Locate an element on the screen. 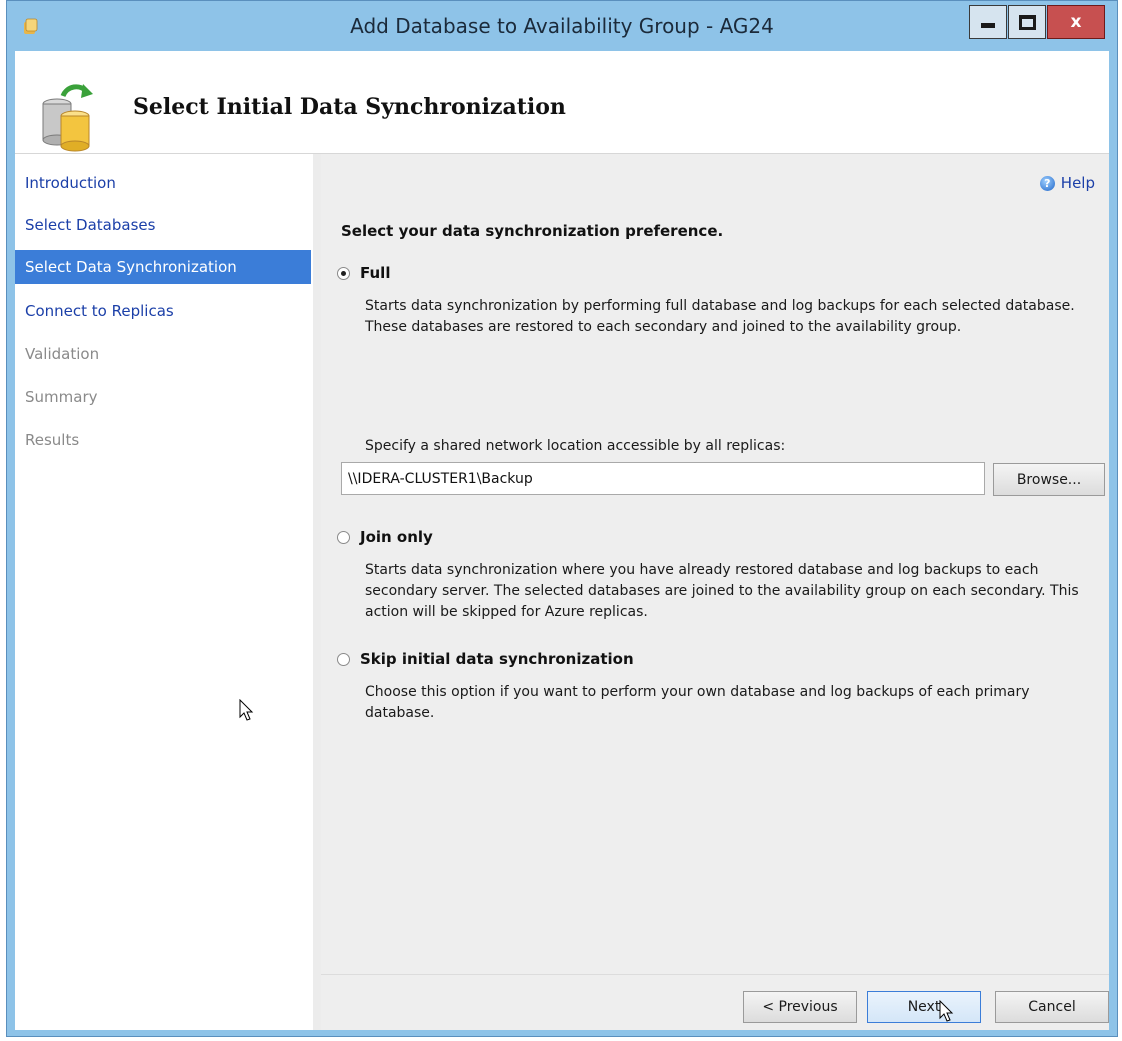 The image size is (1122, 1041). help-link: ? Help is located at coordinates (1067, 183).